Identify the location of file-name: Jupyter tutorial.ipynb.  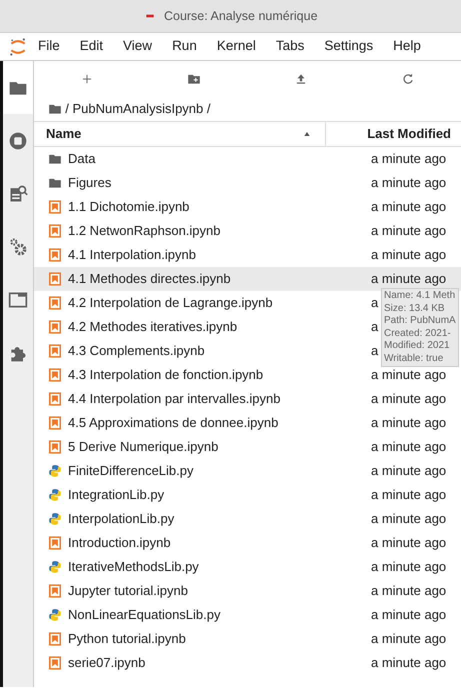
(216, 591).